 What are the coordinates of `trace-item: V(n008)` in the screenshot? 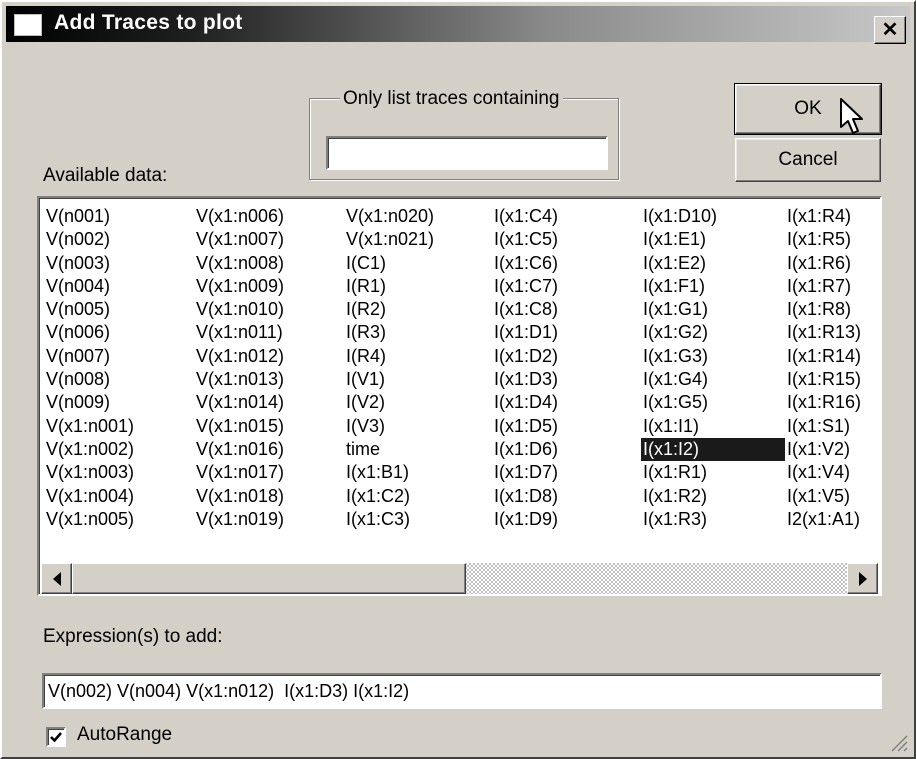 It's located at (119, 379).